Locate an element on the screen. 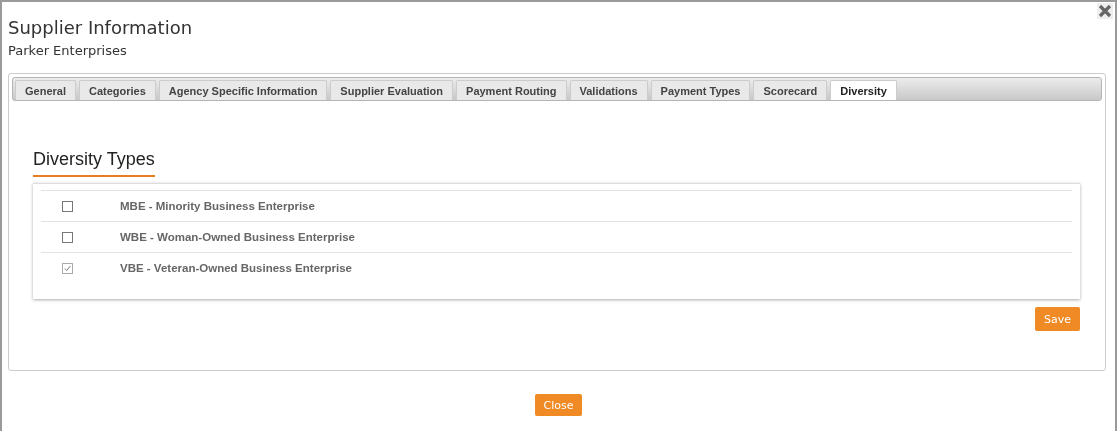 This screenshot has height=431, width=1119. supplier-name: Parker Enterprises is located at coordinates (68, 51).